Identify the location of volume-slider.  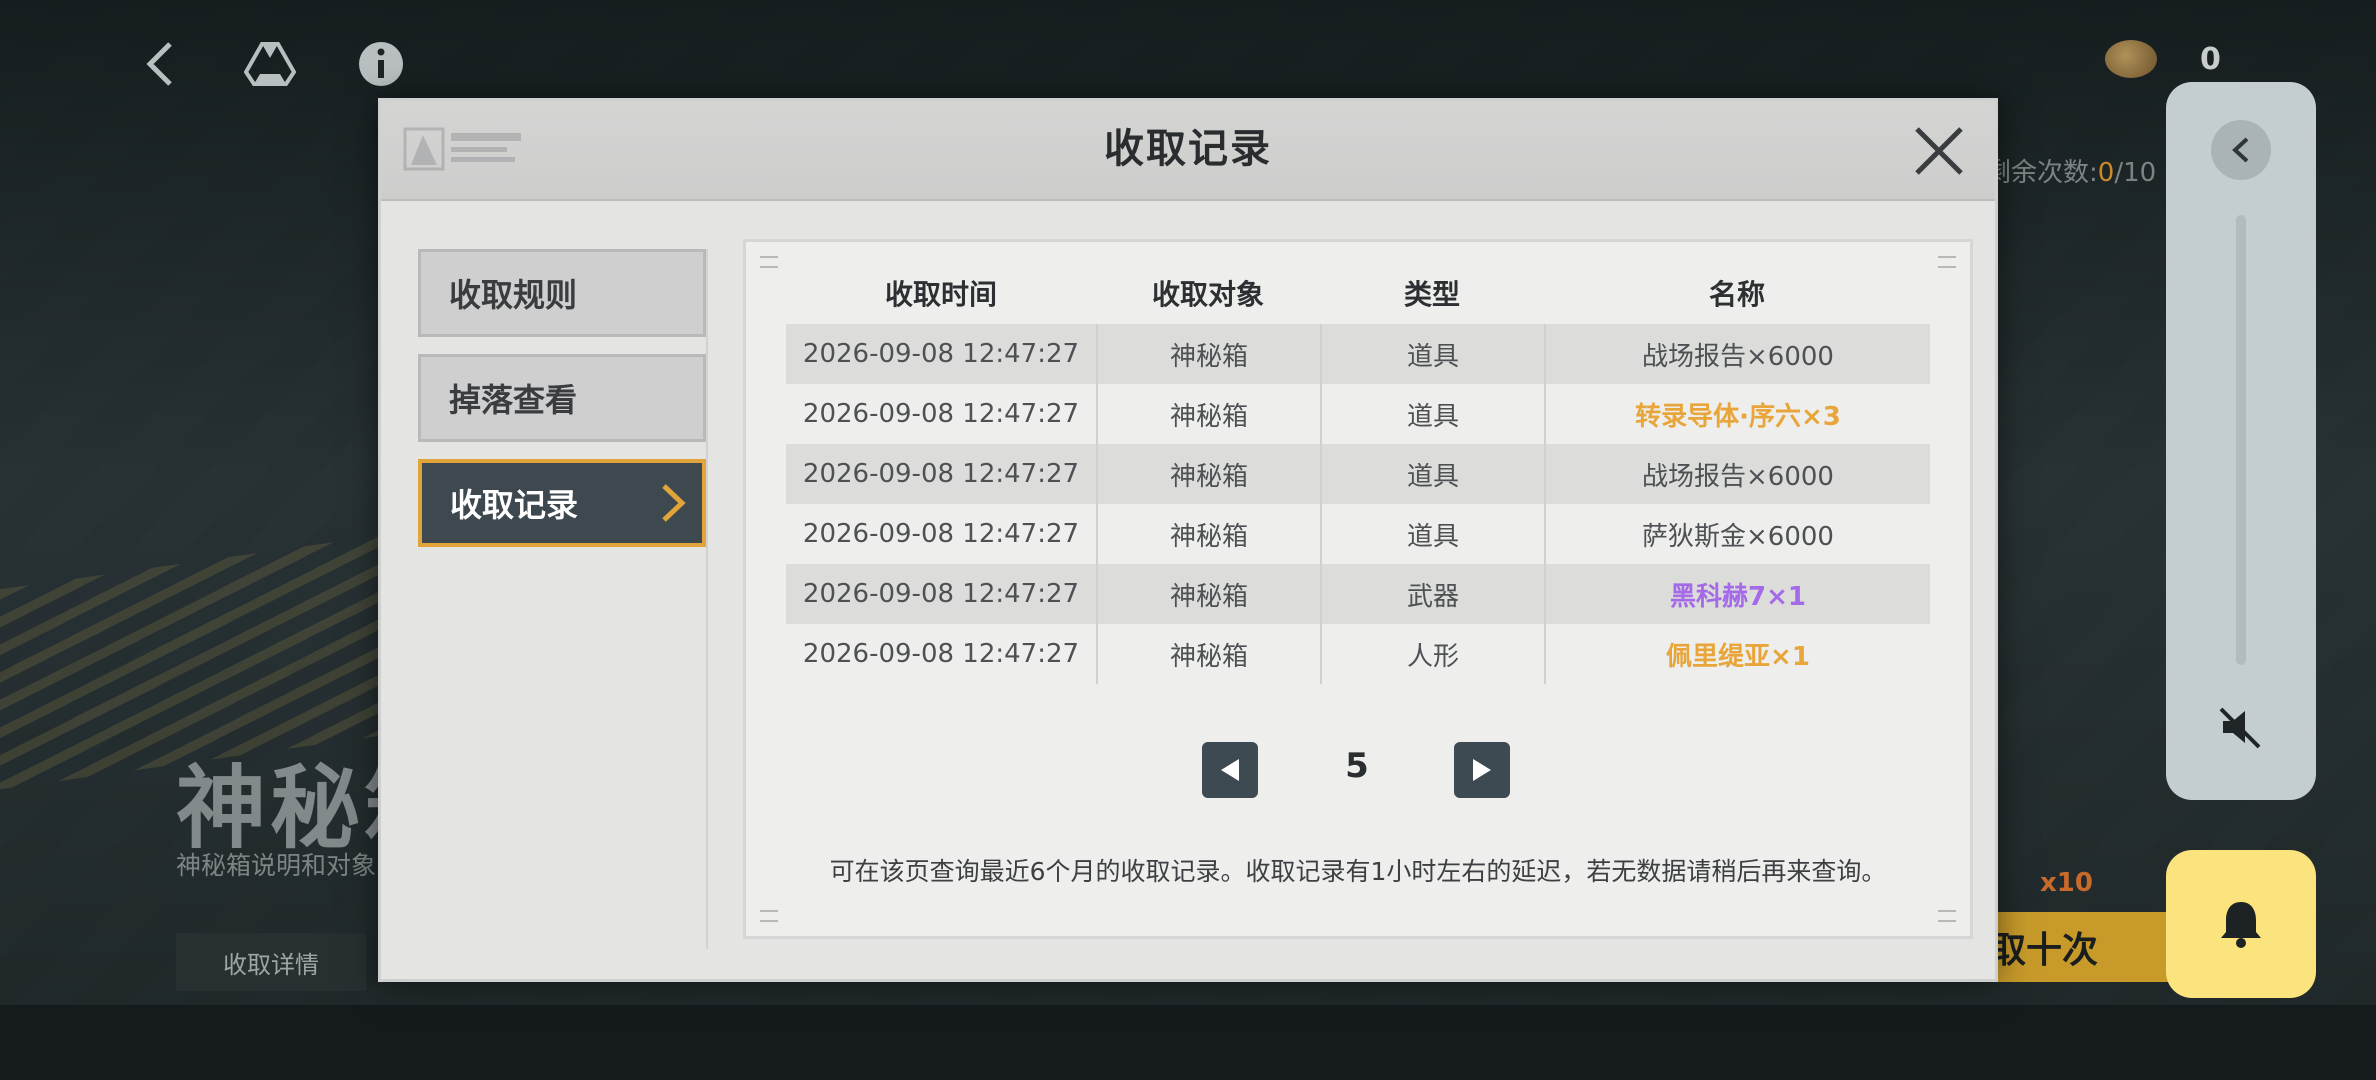
(2241, 440).